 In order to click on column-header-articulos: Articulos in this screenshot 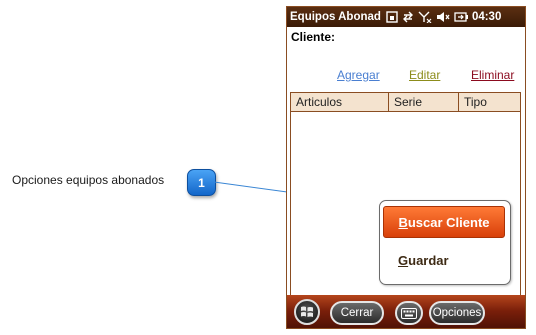, I will do `click(340, 102)`.